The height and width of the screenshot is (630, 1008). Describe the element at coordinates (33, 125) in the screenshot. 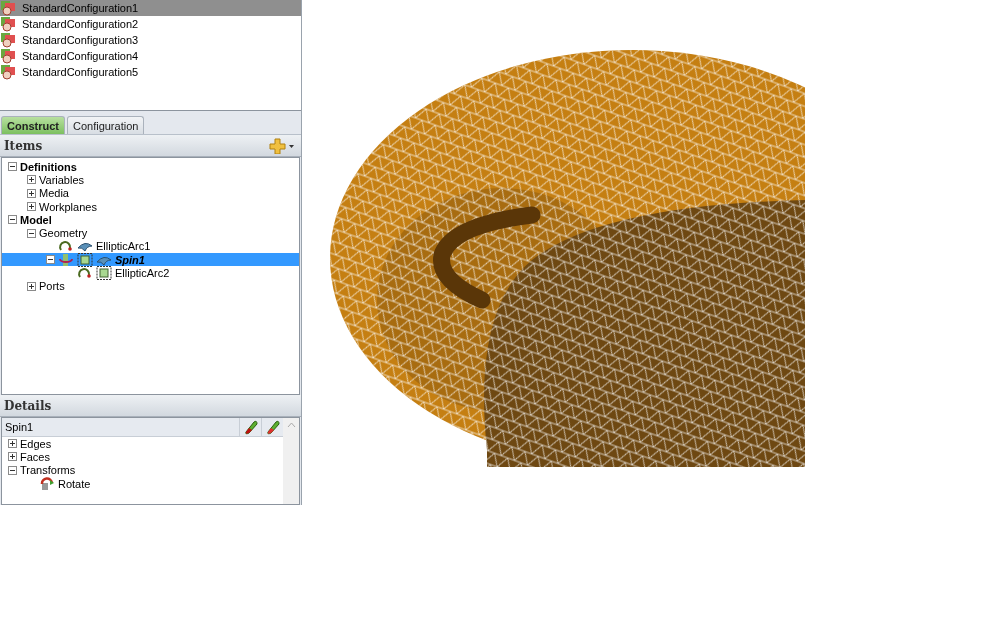

I see `tab: Construct` at that location.